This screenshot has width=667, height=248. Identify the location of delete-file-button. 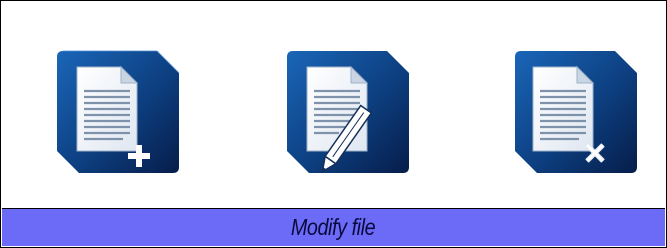
(576, 112).